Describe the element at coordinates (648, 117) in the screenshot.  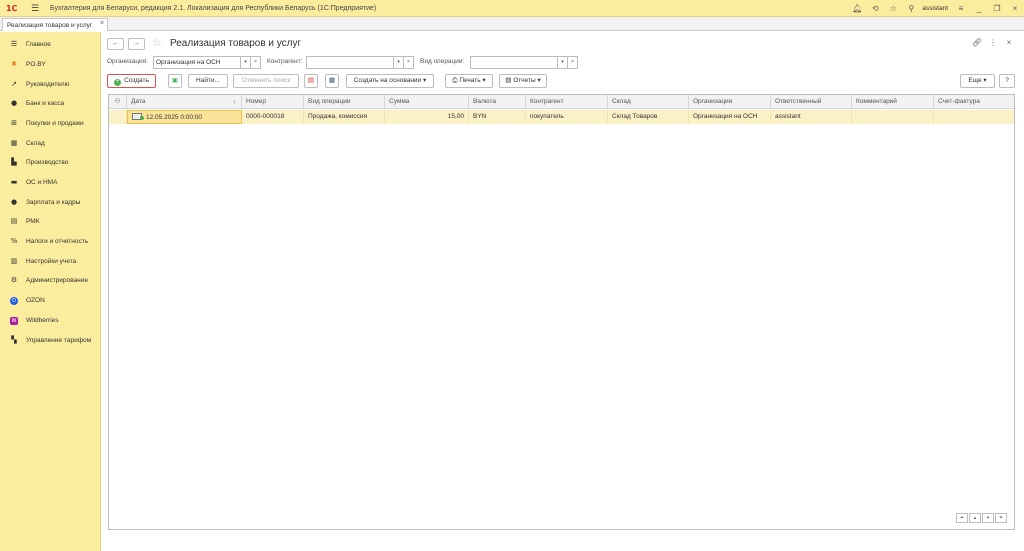
I see `cell-warehouse: Склад Товаров` at that location.